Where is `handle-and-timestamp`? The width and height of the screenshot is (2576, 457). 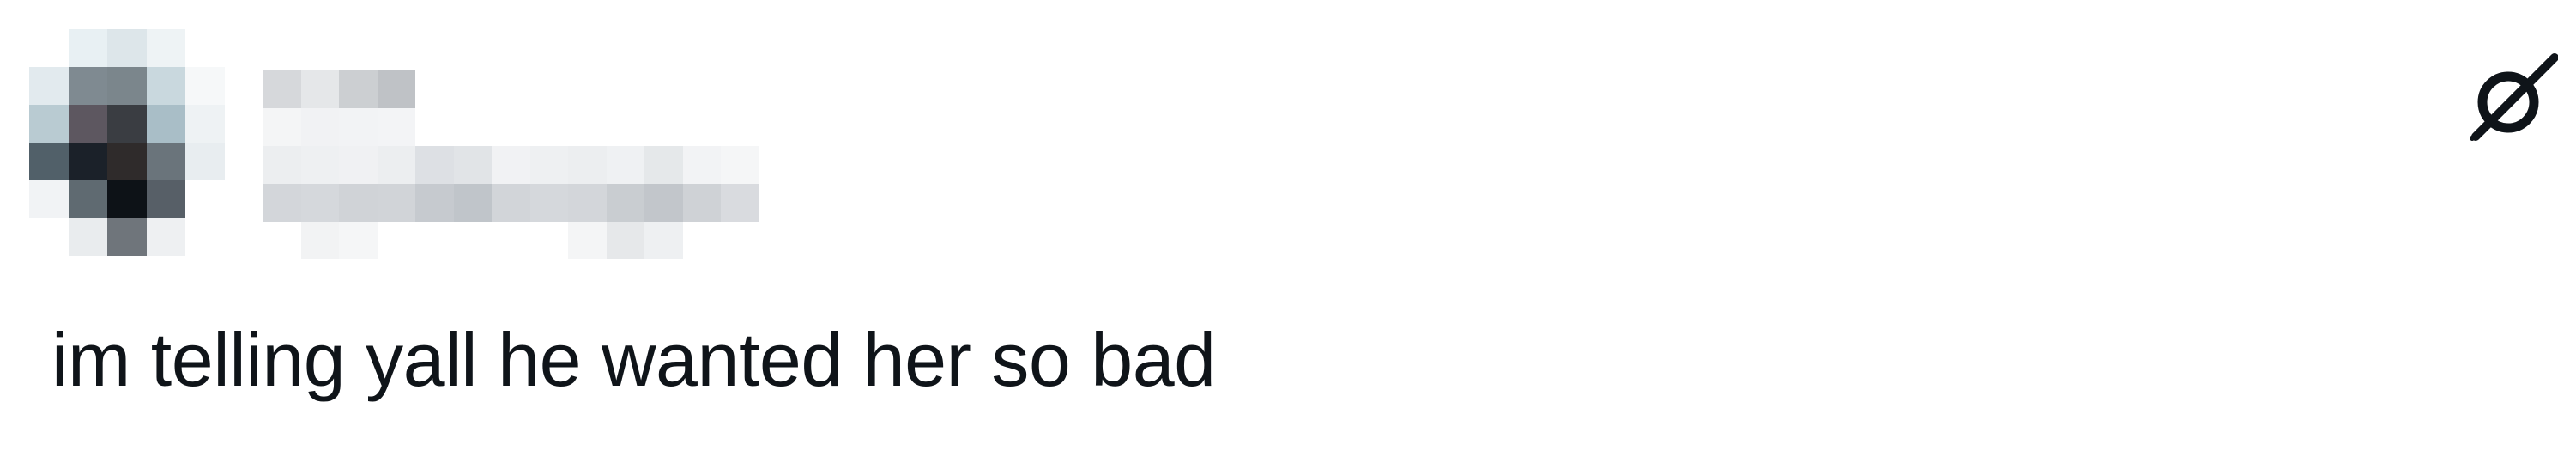
handle-and-timestamp is located at coordinates (511, 165).